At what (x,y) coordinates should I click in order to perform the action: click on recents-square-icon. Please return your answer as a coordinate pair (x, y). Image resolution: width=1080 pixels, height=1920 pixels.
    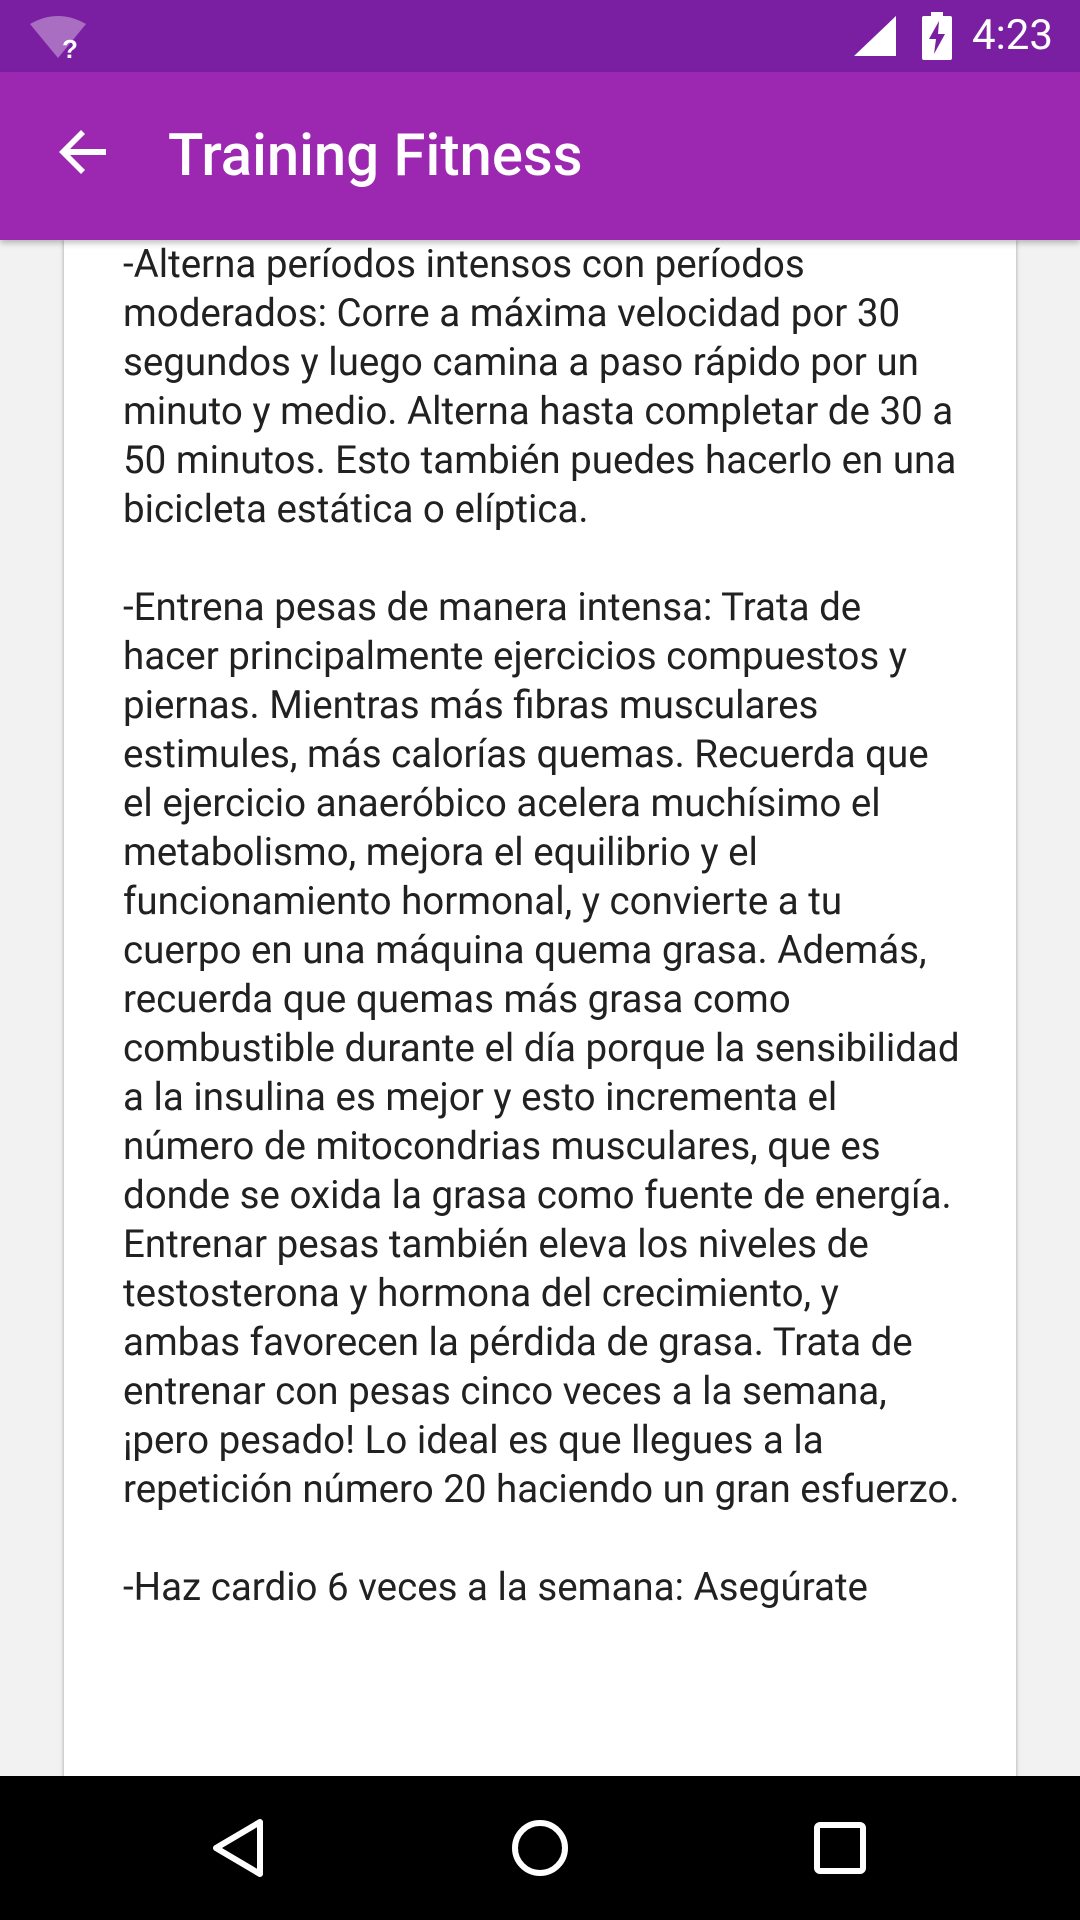
    Looking at the image, I should click on (840, 1848).